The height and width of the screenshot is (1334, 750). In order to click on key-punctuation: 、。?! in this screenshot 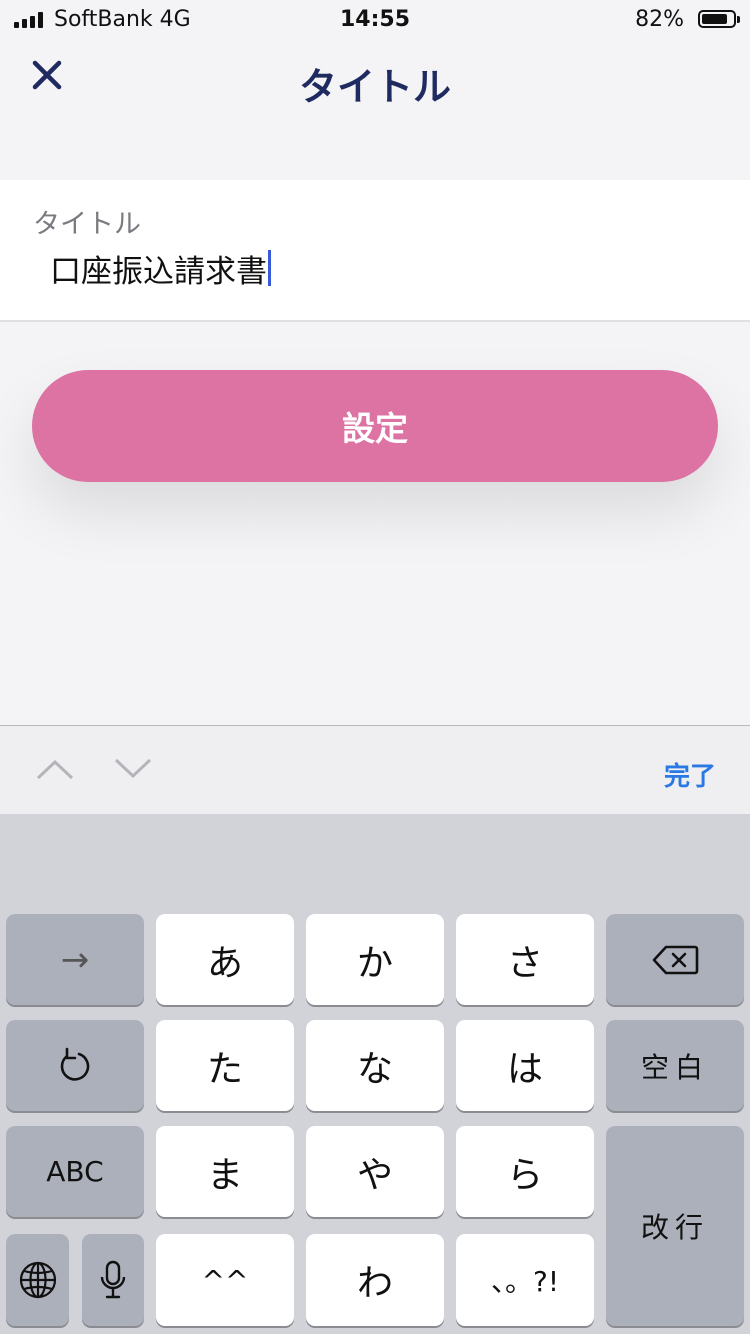, I will do `click(525, 1280)`.